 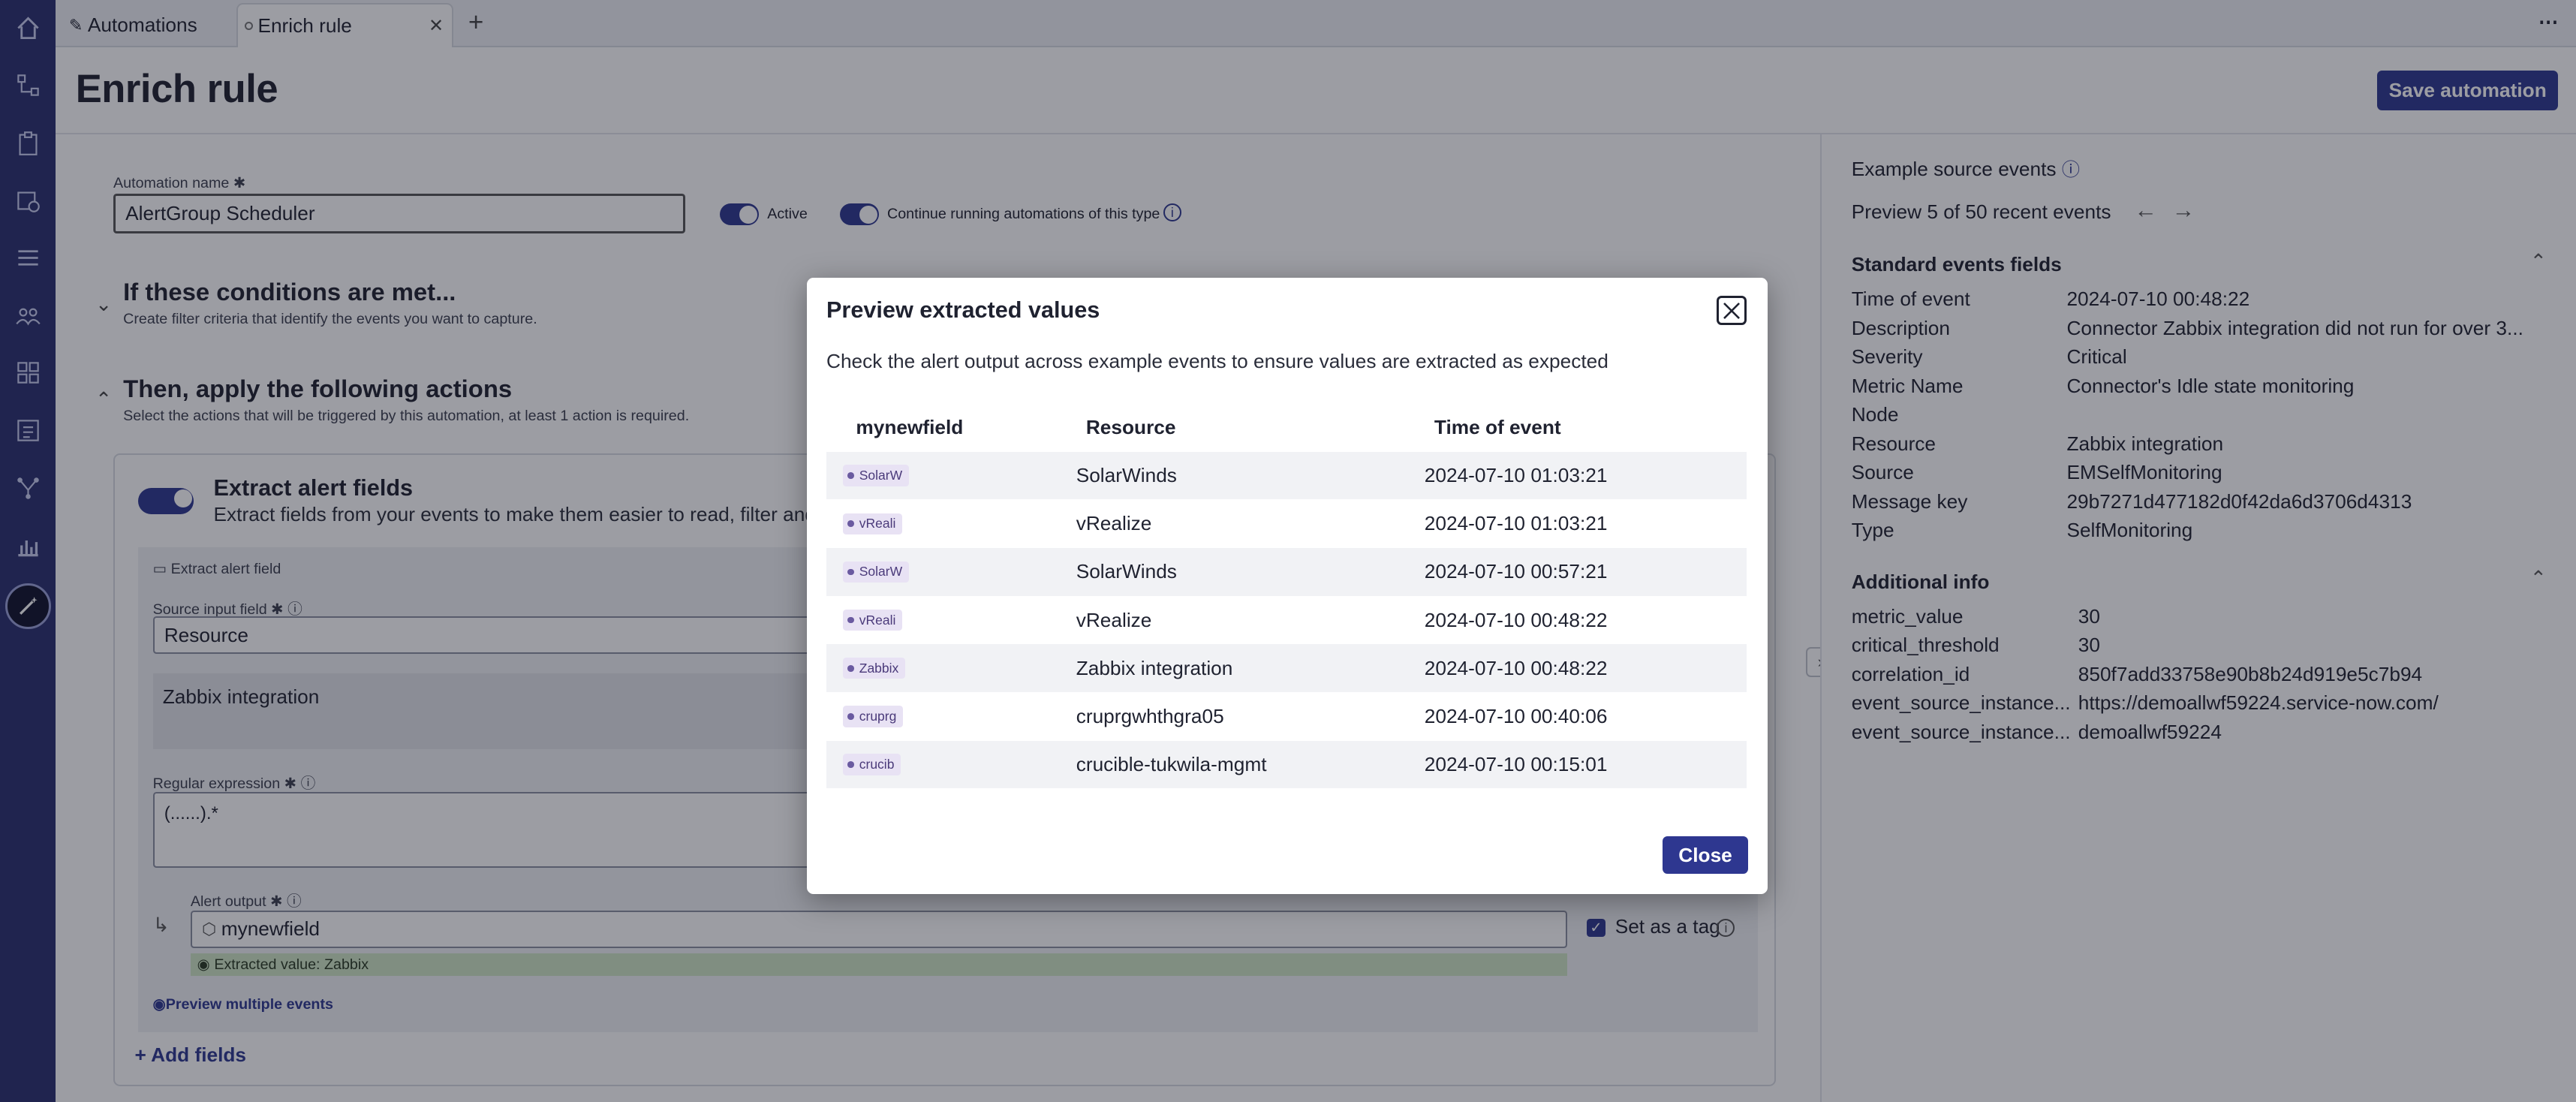 I want to click on time-cell: 2024-07-10 00:15:01, so click(x=1516, y=764).